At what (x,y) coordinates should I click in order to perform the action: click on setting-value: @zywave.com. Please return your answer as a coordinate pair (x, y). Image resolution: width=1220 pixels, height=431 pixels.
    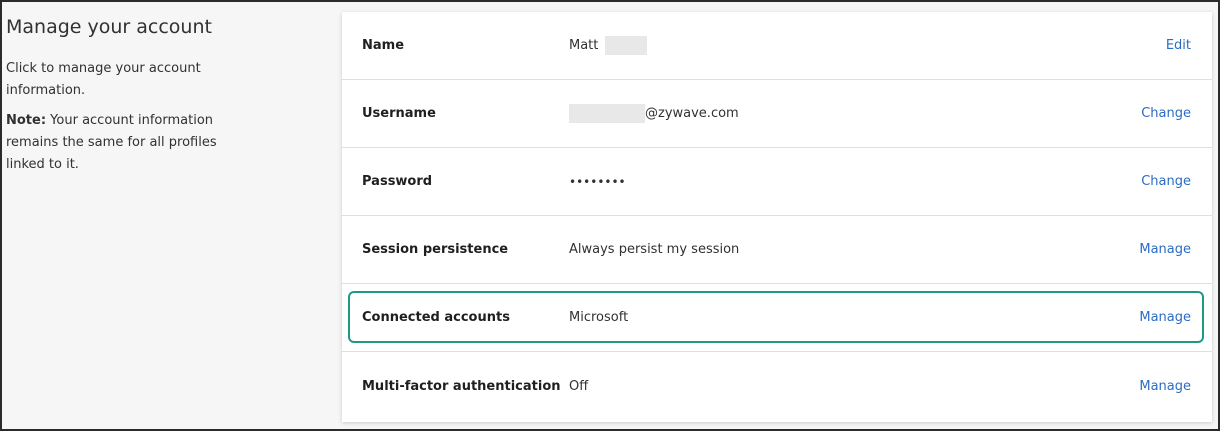
    Looking at the image, I should click on (654, 113).